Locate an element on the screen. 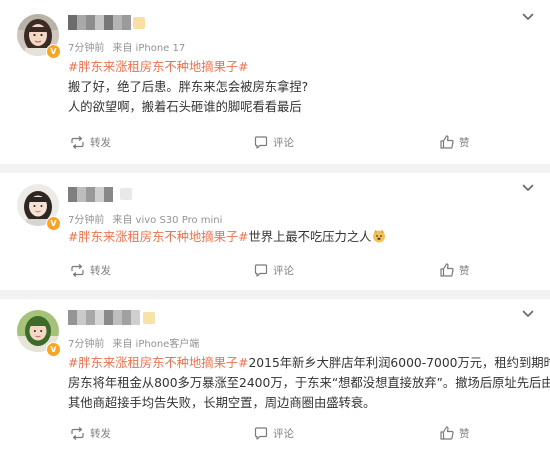  post-meta: 7分钟前 来自 vivo S30 Pro mini is located at coordinates (145, 218).